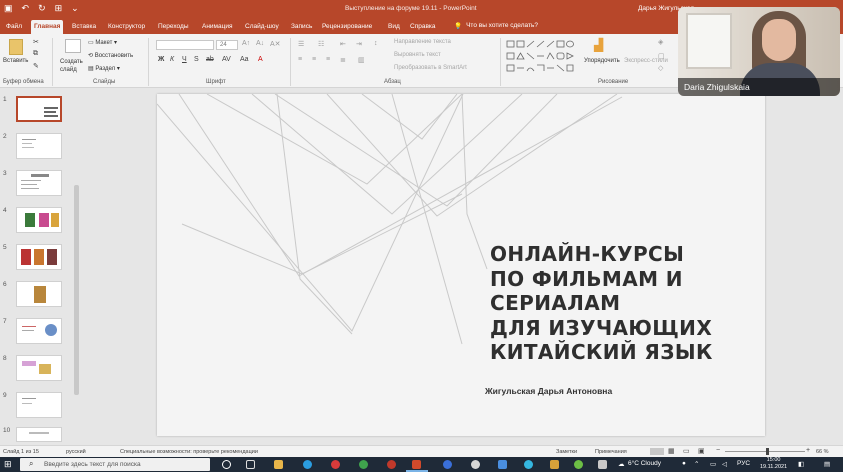 This screenshot has height=472, width=843. What do you see at coordinates (347, 27) in the screenshot?
I see `tab-review: Рецензирование` at bounding box center [347, 27].